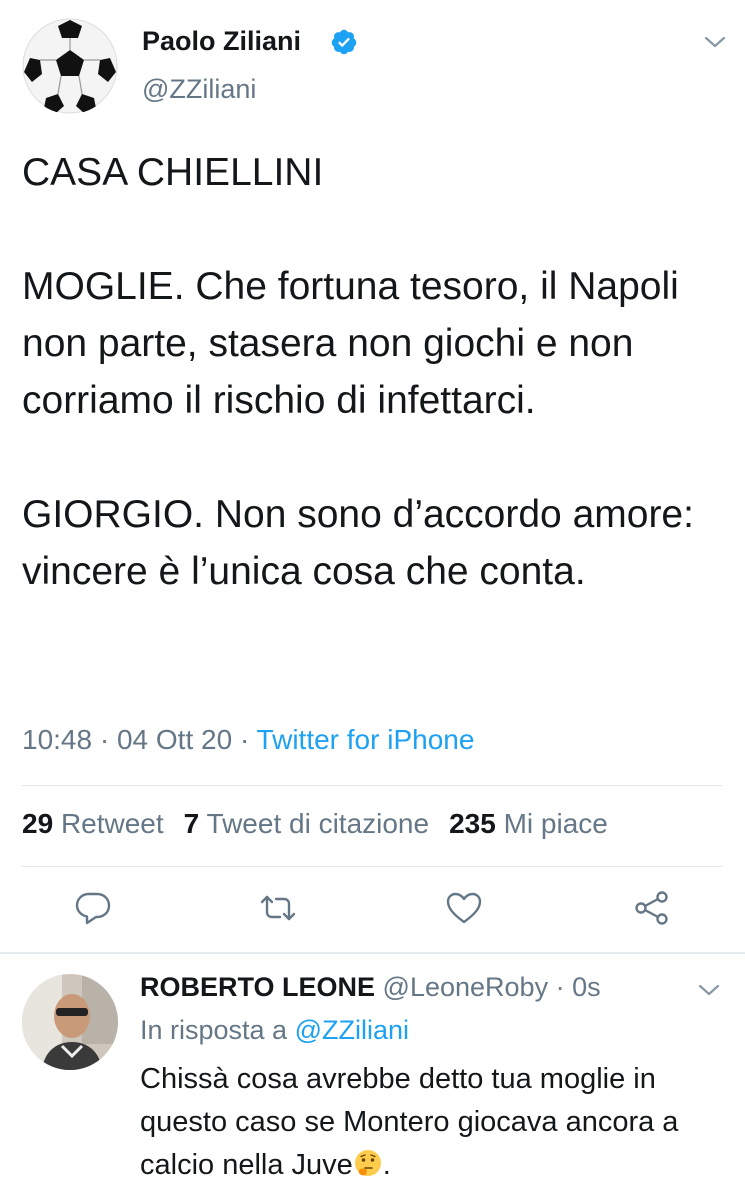 The image size is (745, 1200). Describe the element at coordinates (57, 739) in the screenshot. I see `tweet-time: 10:48` at that location.